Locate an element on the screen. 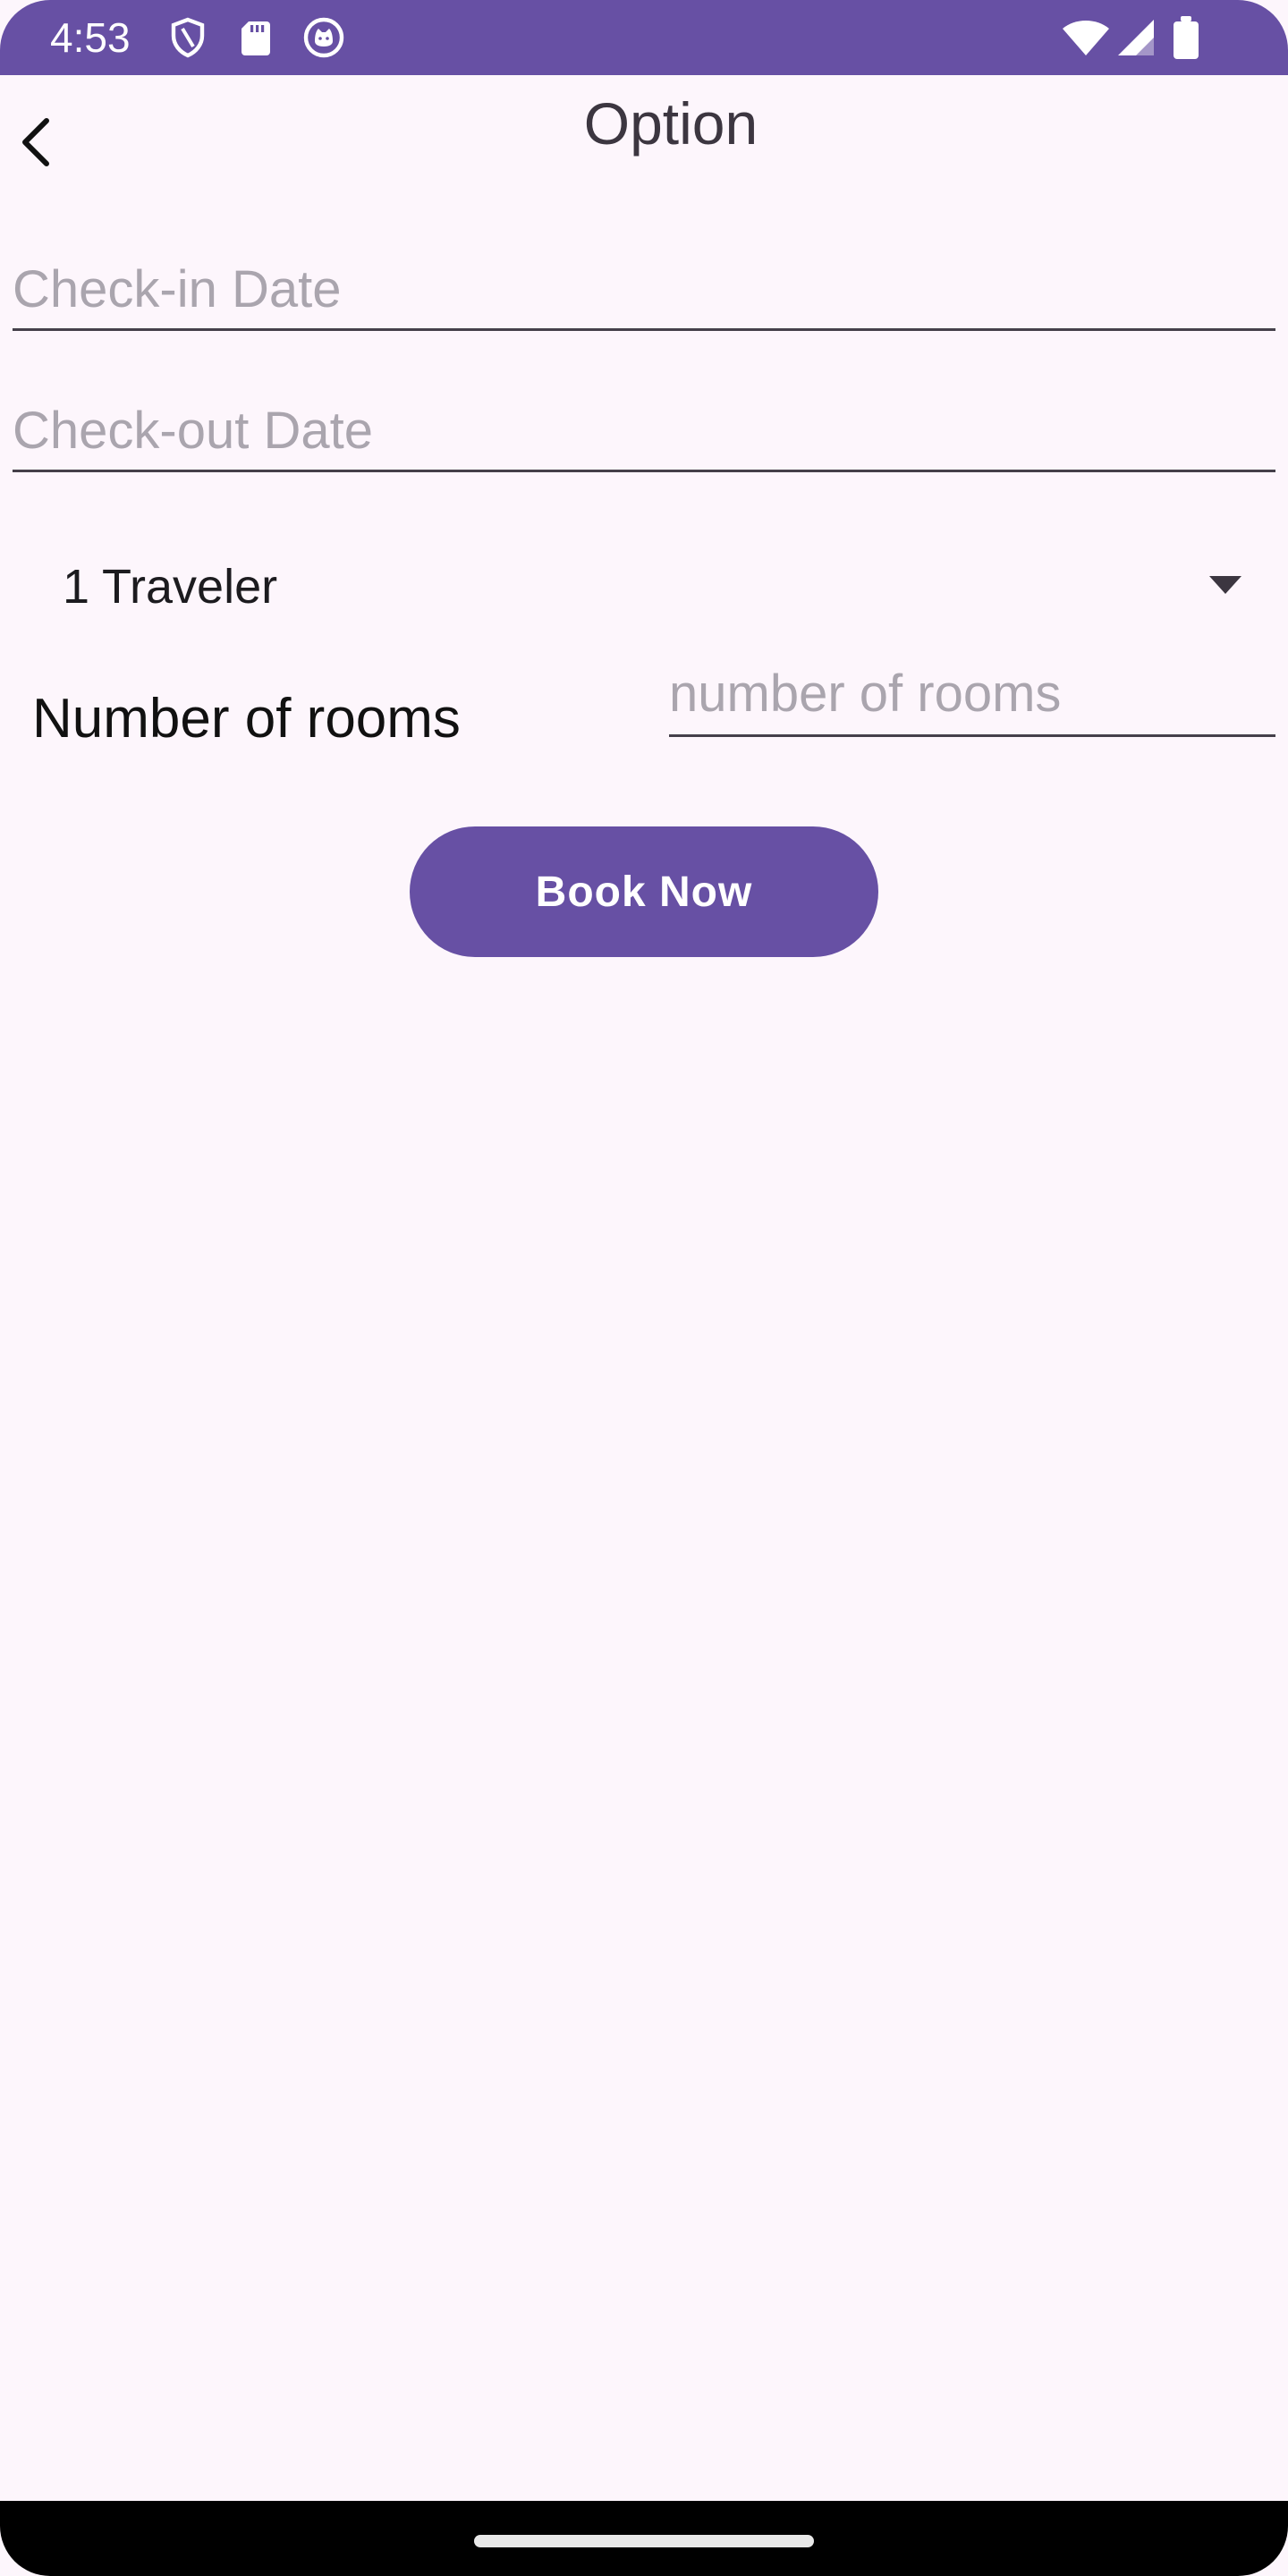 The width and height of the screenshot is (1288, 2576). page-title: Option is located at coordinates (670, 123).